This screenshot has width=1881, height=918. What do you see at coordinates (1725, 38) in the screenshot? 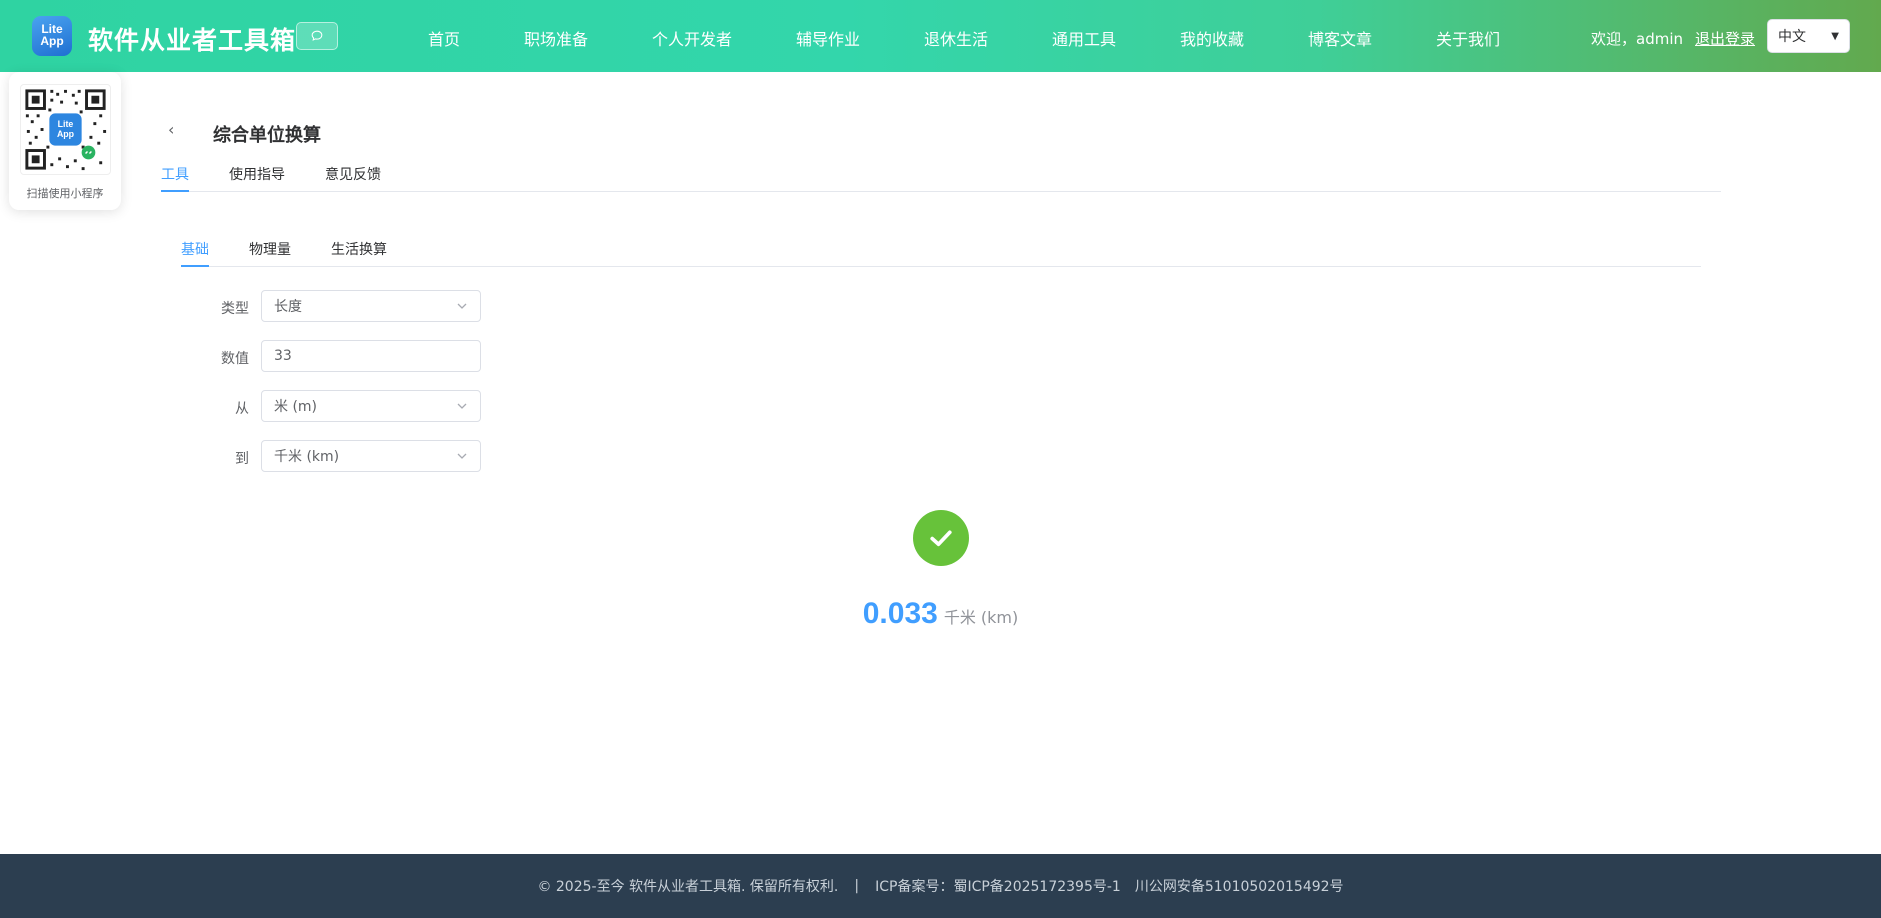
I see `logout-link: 退出登录` at bounding box center [1725, 38].